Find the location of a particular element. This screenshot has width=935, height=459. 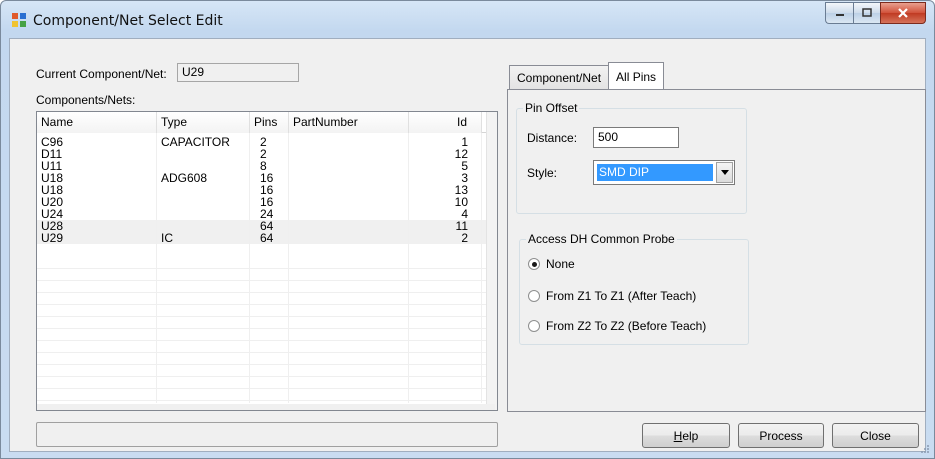

probe-group-title: Access DH Common Probe is located at coordinates (601, 239).